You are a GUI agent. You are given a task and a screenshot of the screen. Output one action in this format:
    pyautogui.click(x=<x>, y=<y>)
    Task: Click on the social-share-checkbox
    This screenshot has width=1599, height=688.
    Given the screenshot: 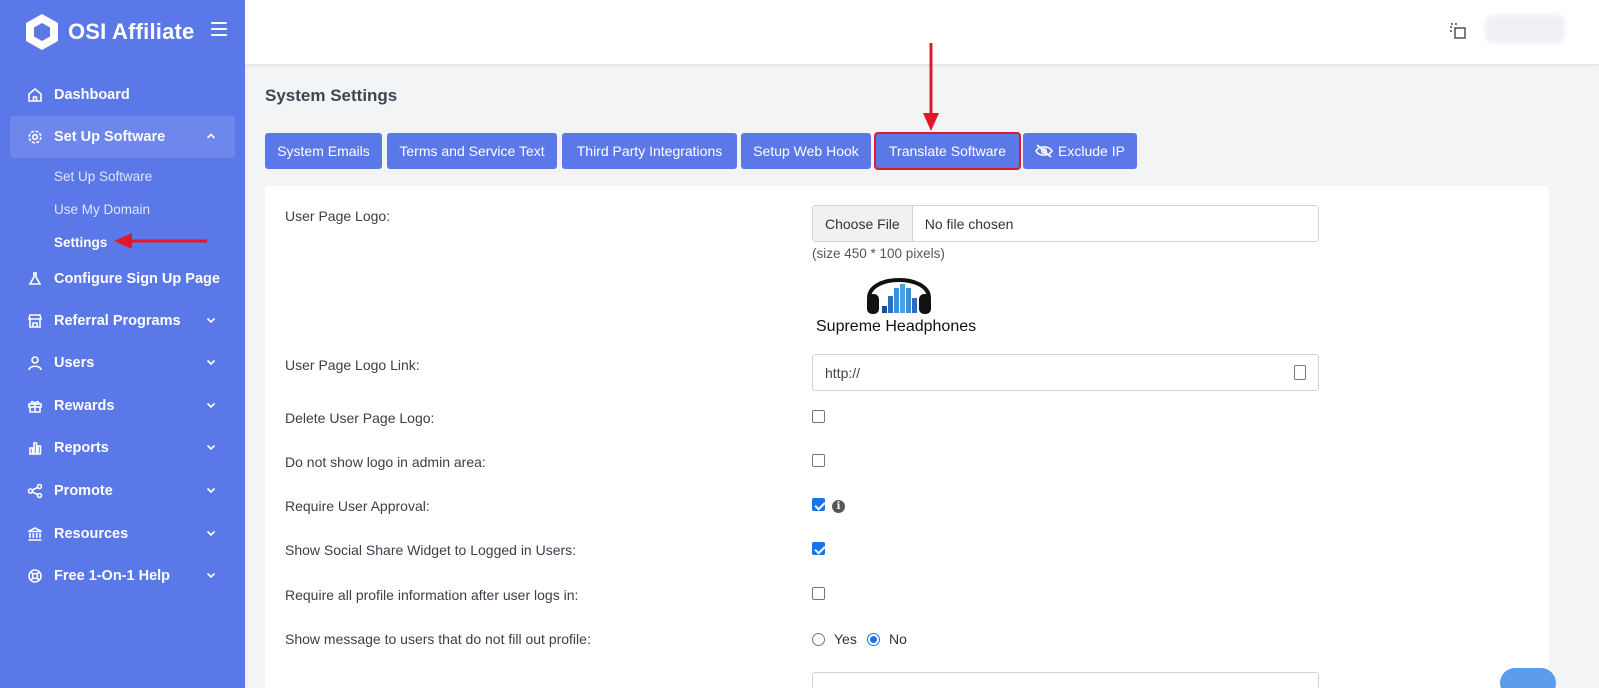 What is the action you would take?
    pyautogui.click(x=818, y=548)
    